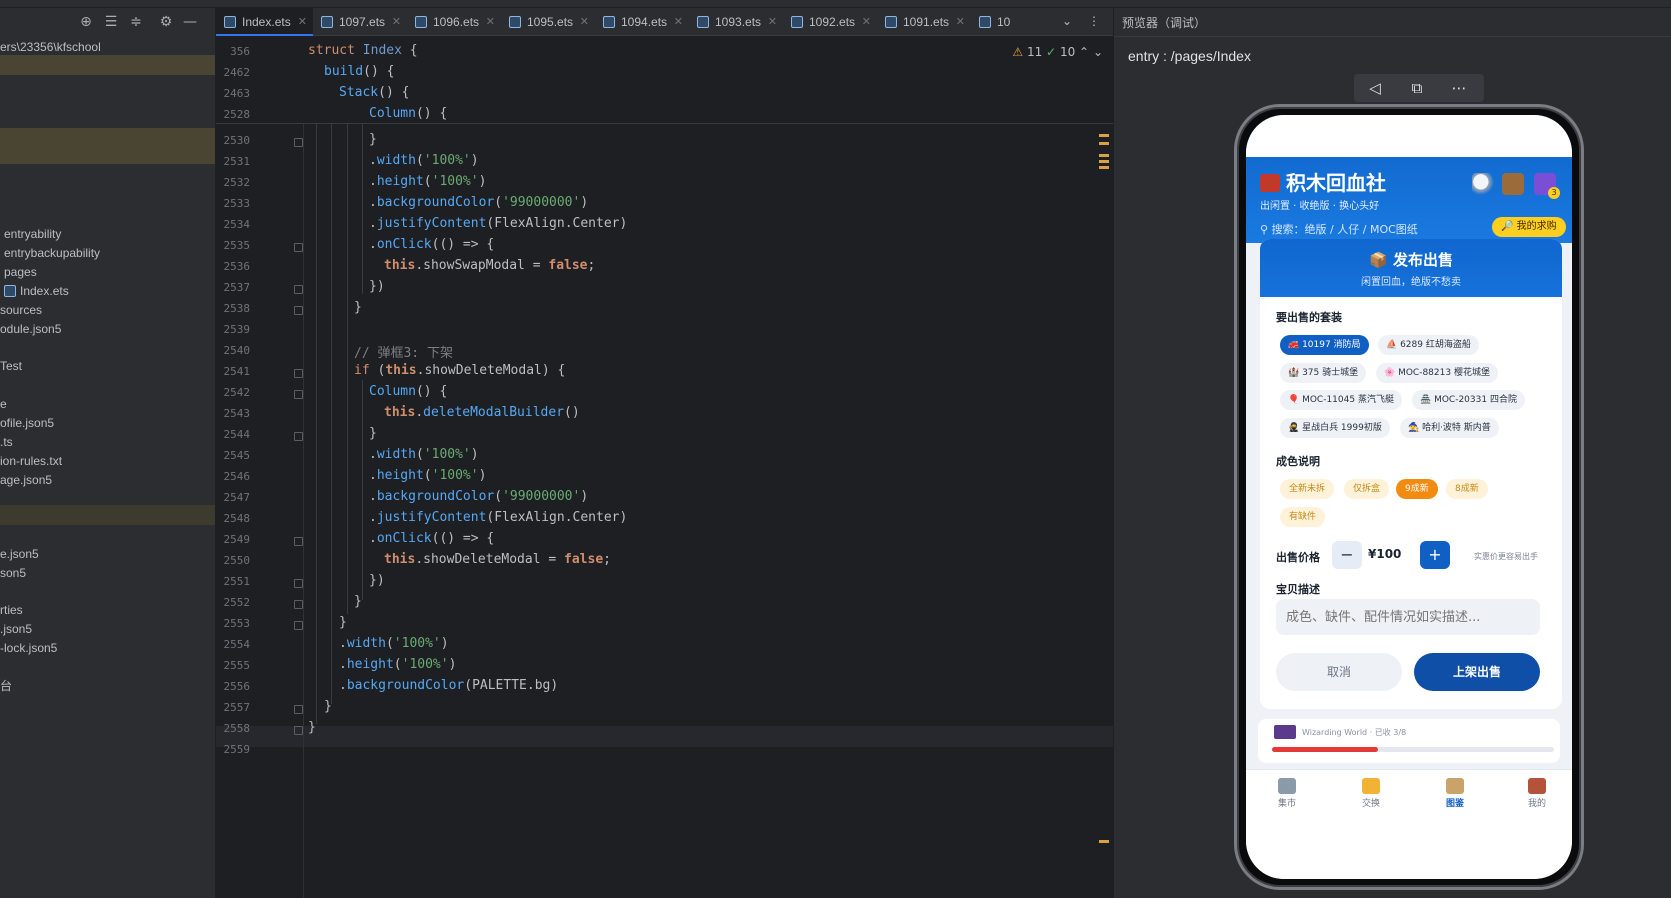 Image resolution: width=1671 pixels, height=898 pixels. What do you see at coordinates (107, 442) in the screenshot?
I see `tree-item: .ts` at bounding box center [107, 442].